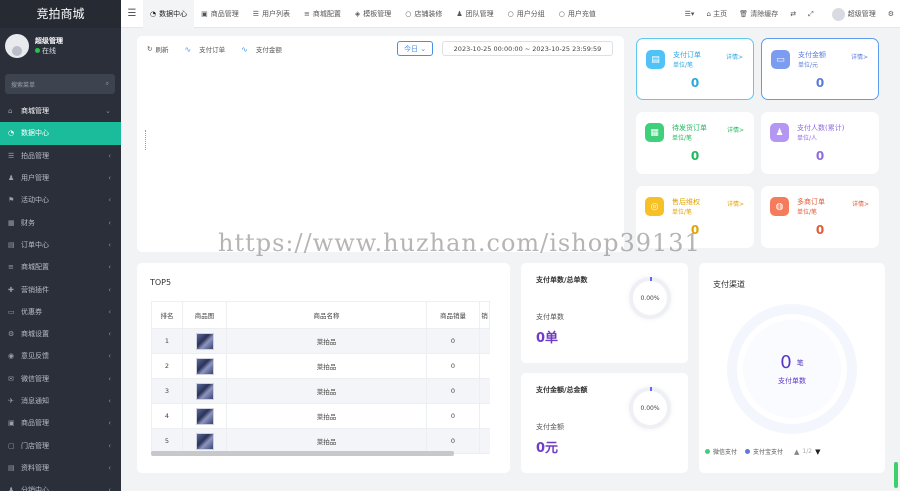 This screenshot has height=491, width=900. Describe the element at coordinates (793, 14) in the screenshot. I see `translate-button: ⇄` at that location.